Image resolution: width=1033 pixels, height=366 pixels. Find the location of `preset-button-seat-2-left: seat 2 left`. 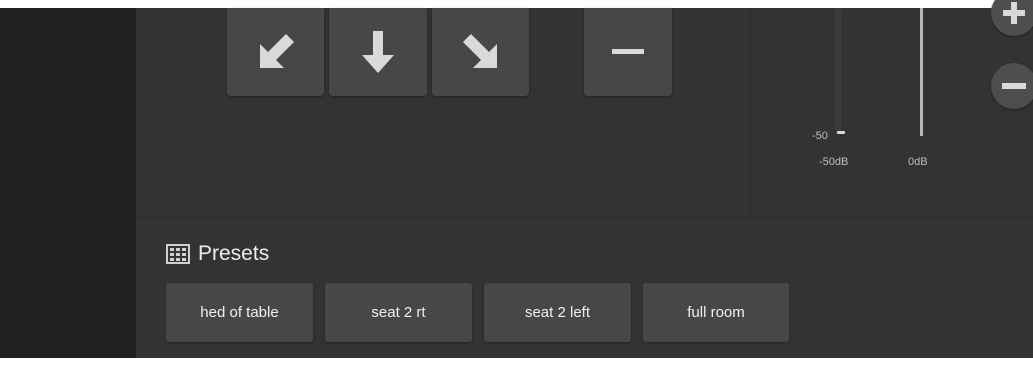

preset-button-seat-2-left: seat 2 left is located at coordinates (557, 312).